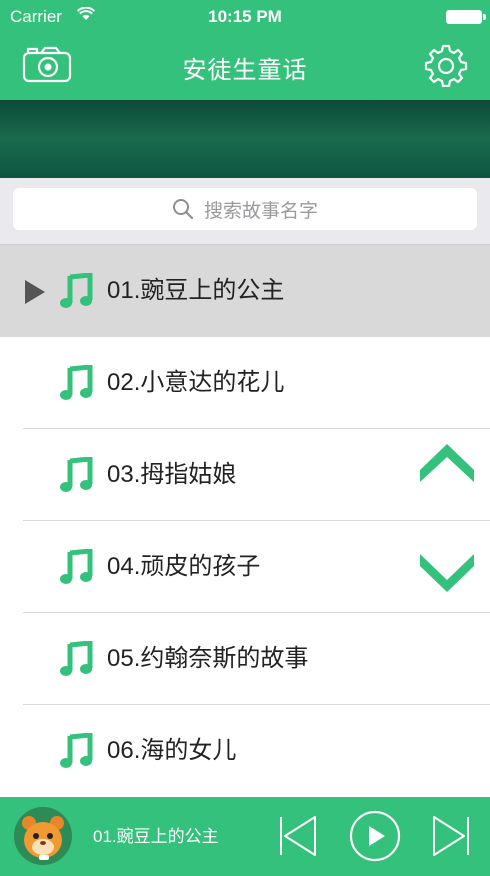 This screenshot has width=490, height=876. I want to click on gear-icon, so click(446, 65).